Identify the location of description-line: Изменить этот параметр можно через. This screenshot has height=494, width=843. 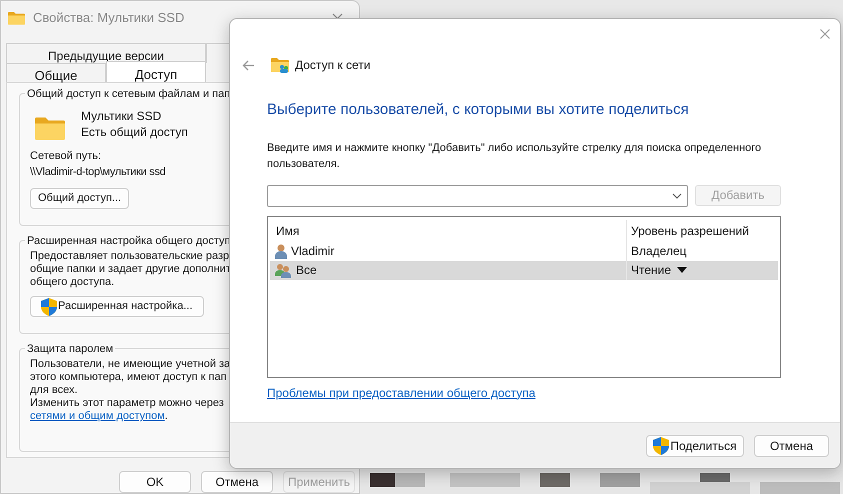
(127, 403).